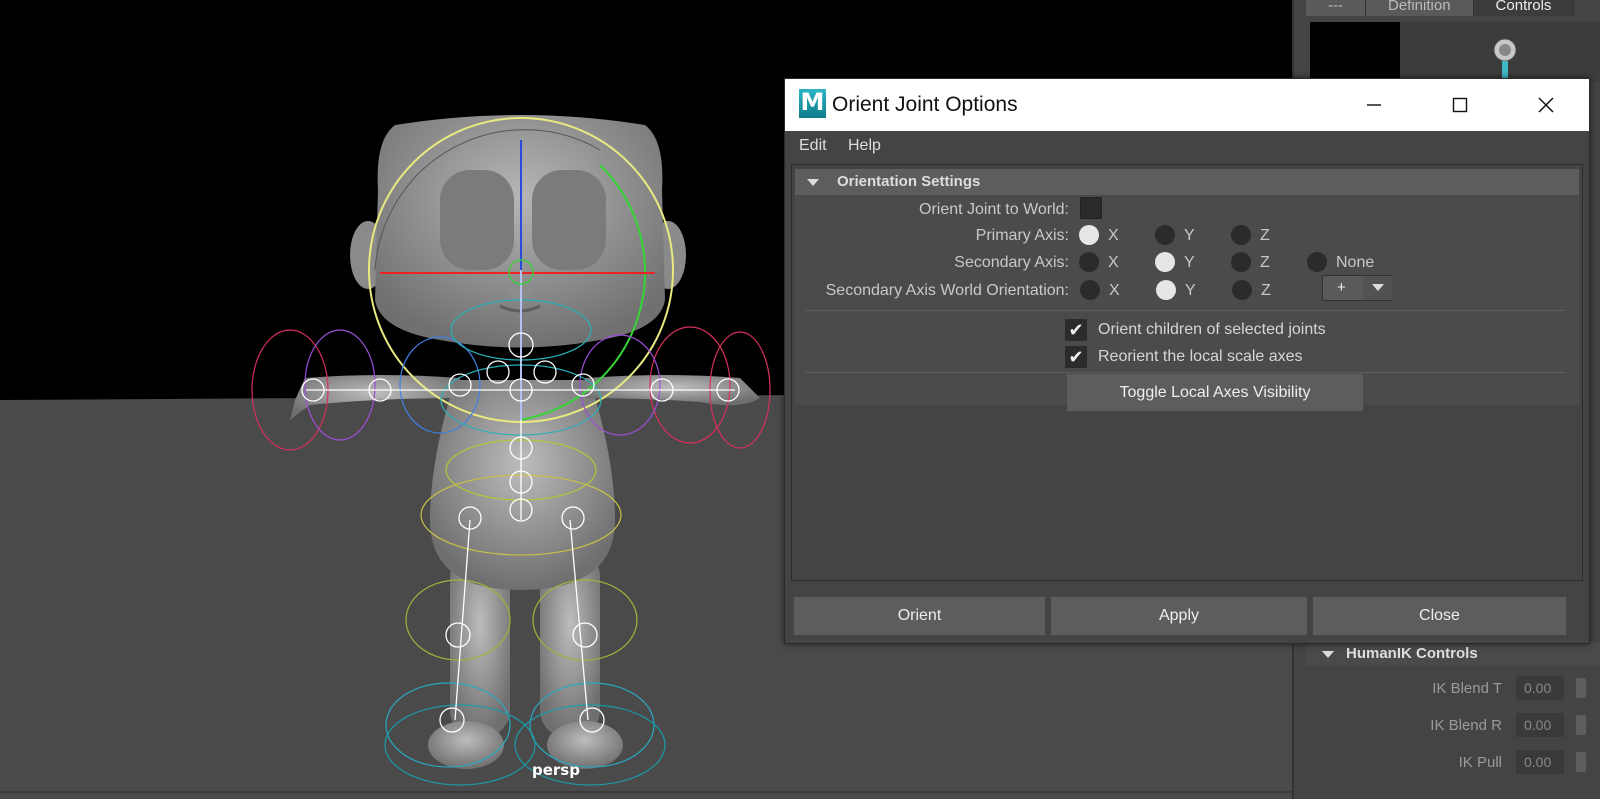 Image resolution: width=1600 pixels, height=799 pixels. I want to click on secondary-axis-y-label: Y, so click(1189, 262).